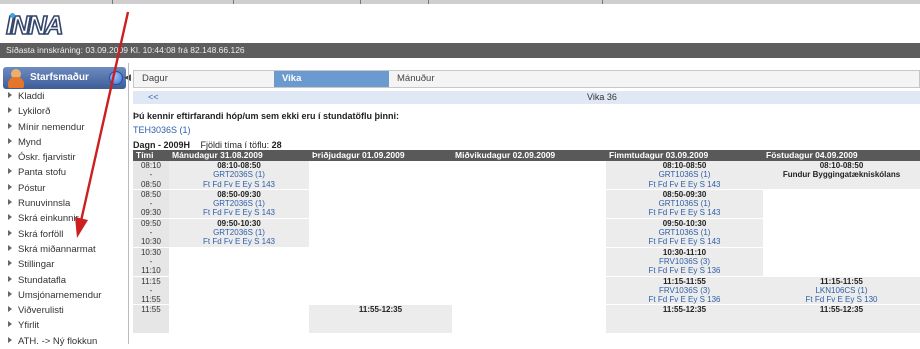  What do you see at coordinates (67, 142) in the screenshot?
I see `sidebar-item: Mynd` at bounding box center [67, 142].